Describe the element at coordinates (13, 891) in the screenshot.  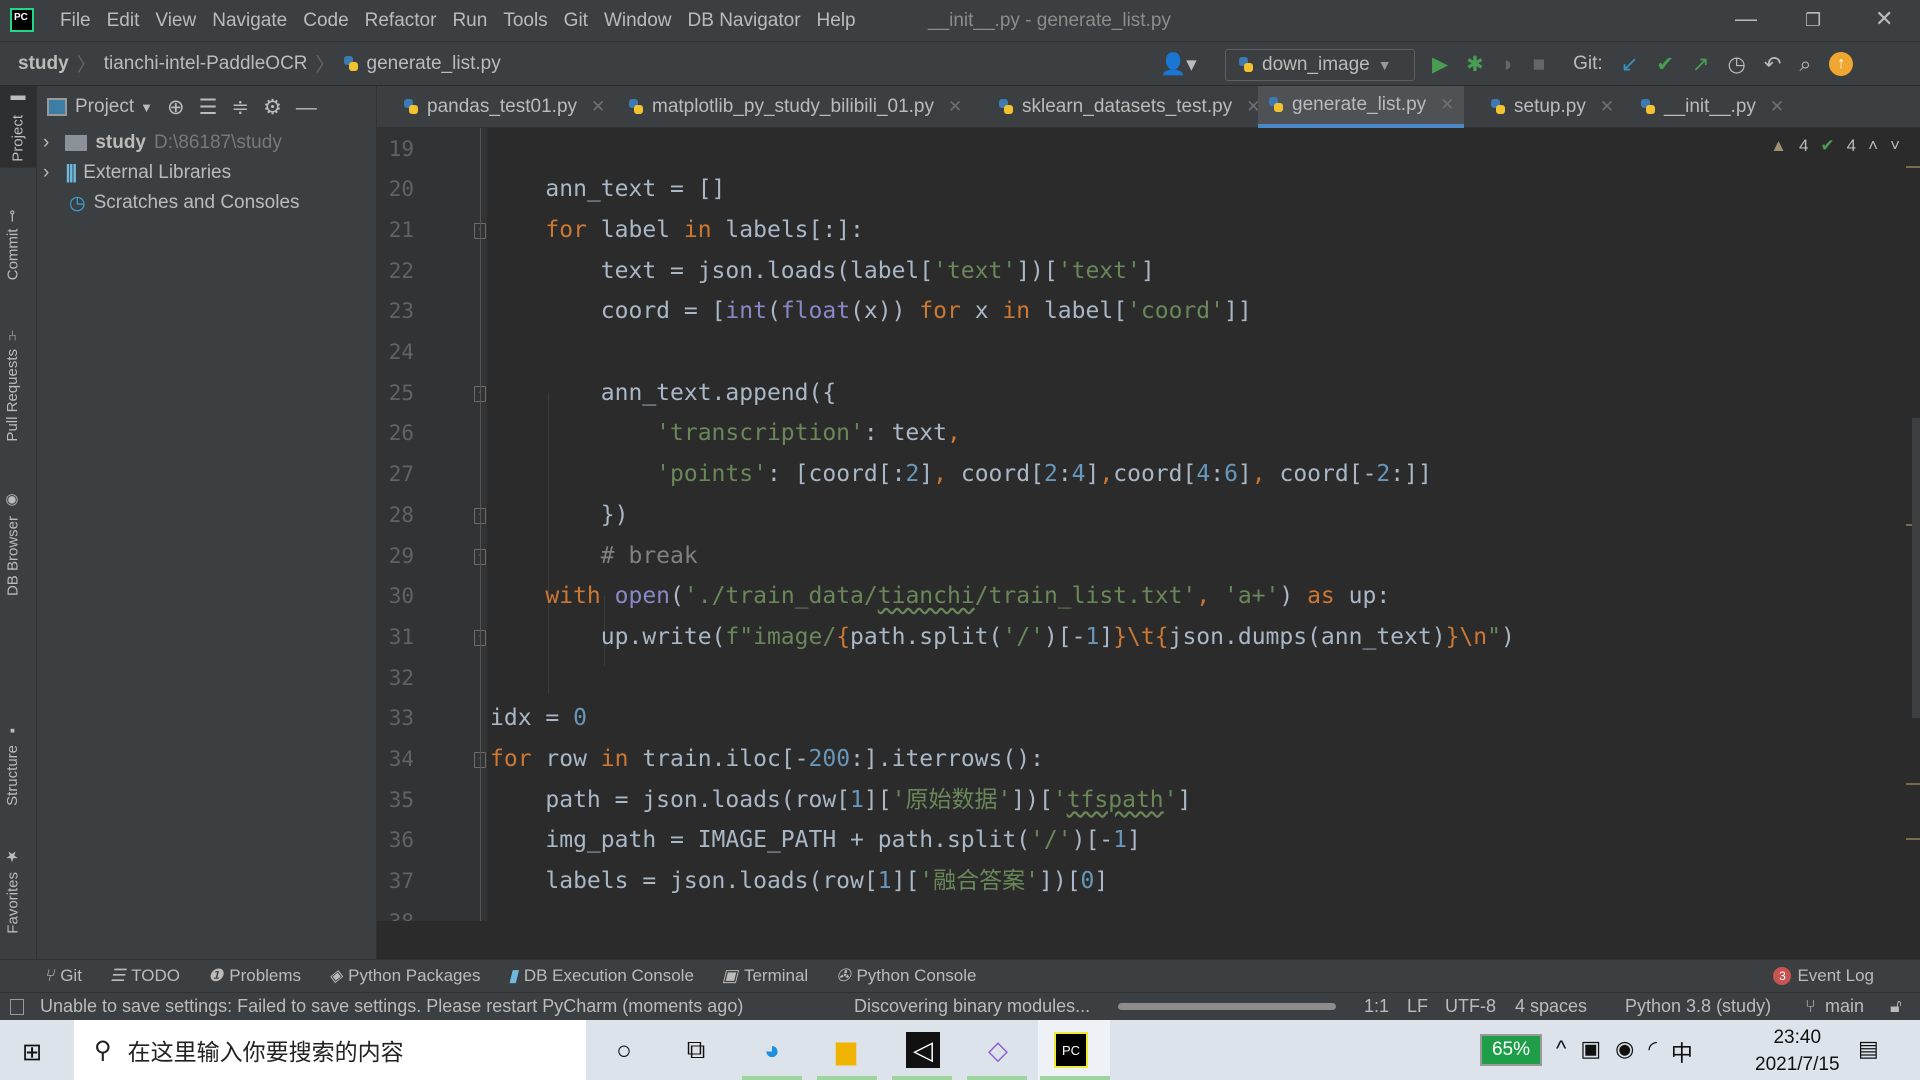
I see `strip-favorites: Favorites ★` at that location.